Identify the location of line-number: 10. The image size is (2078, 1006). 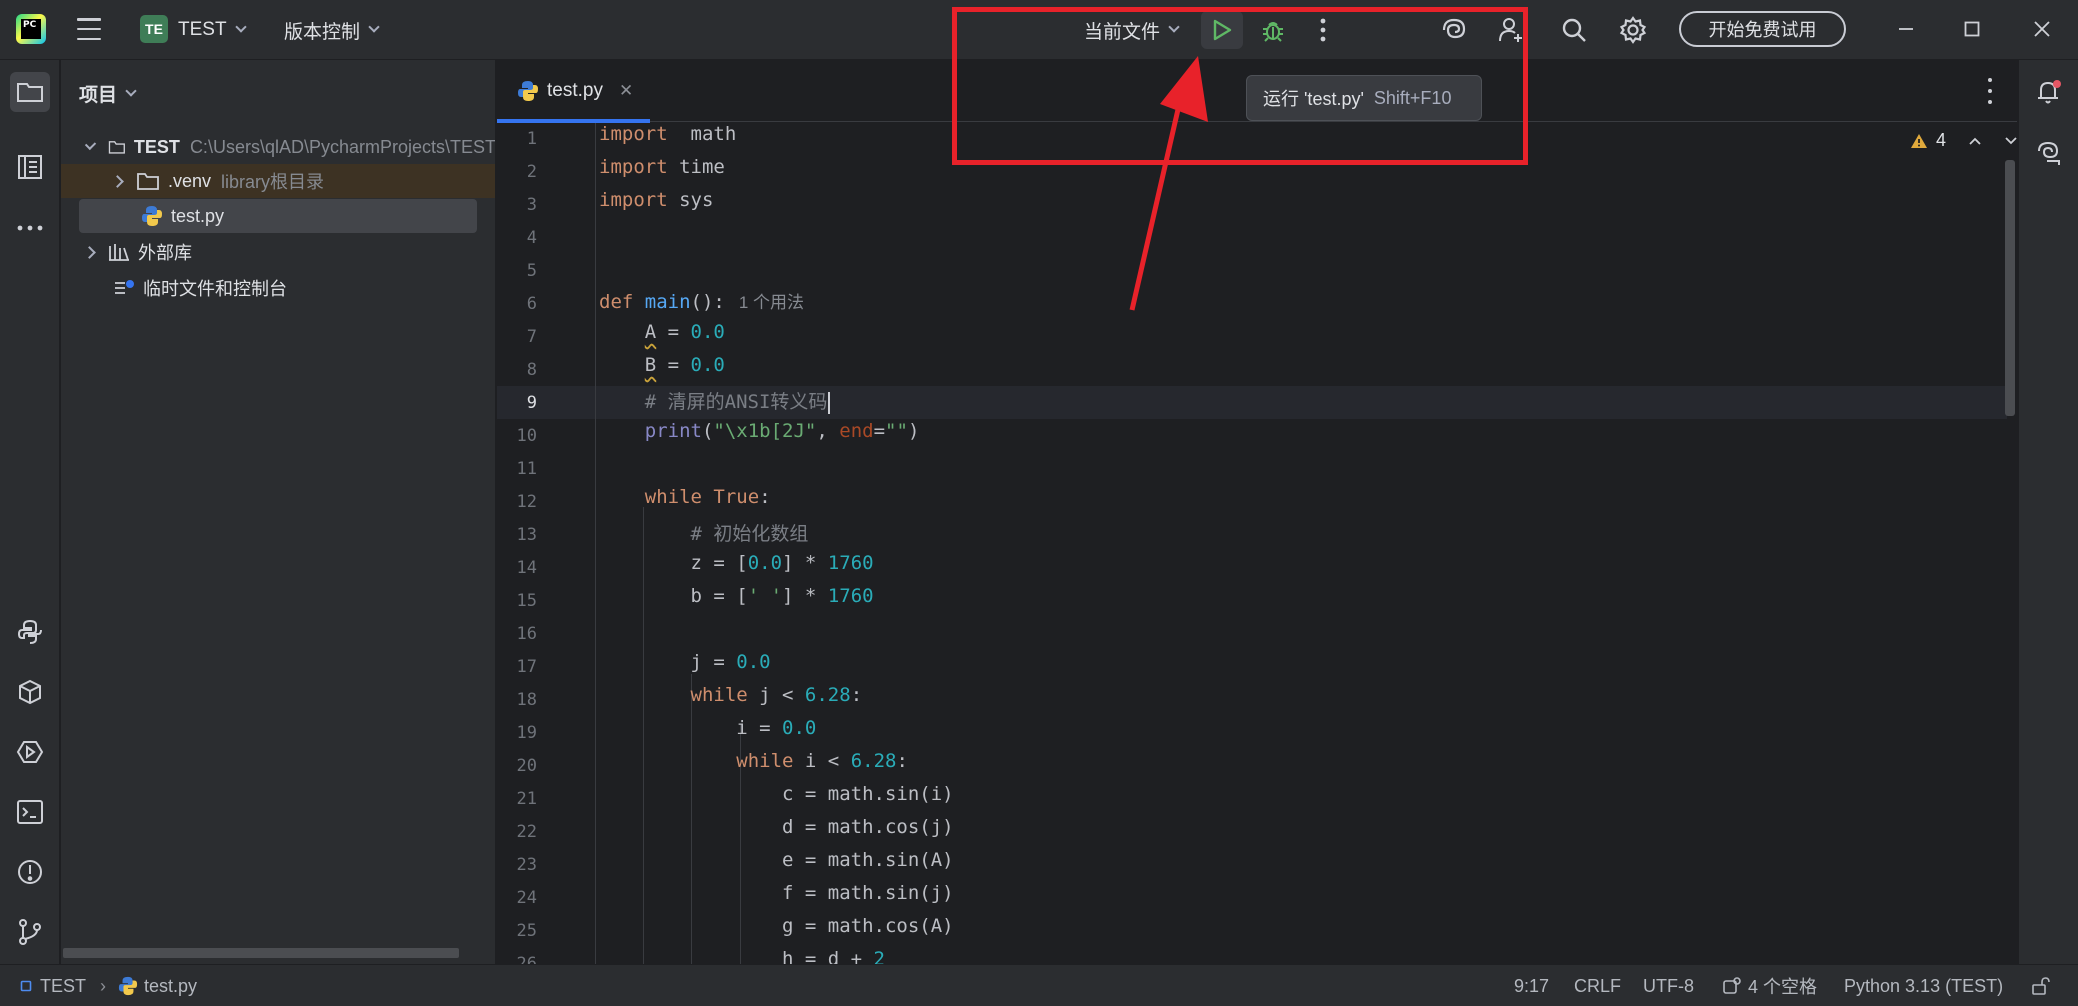
(526, 436).